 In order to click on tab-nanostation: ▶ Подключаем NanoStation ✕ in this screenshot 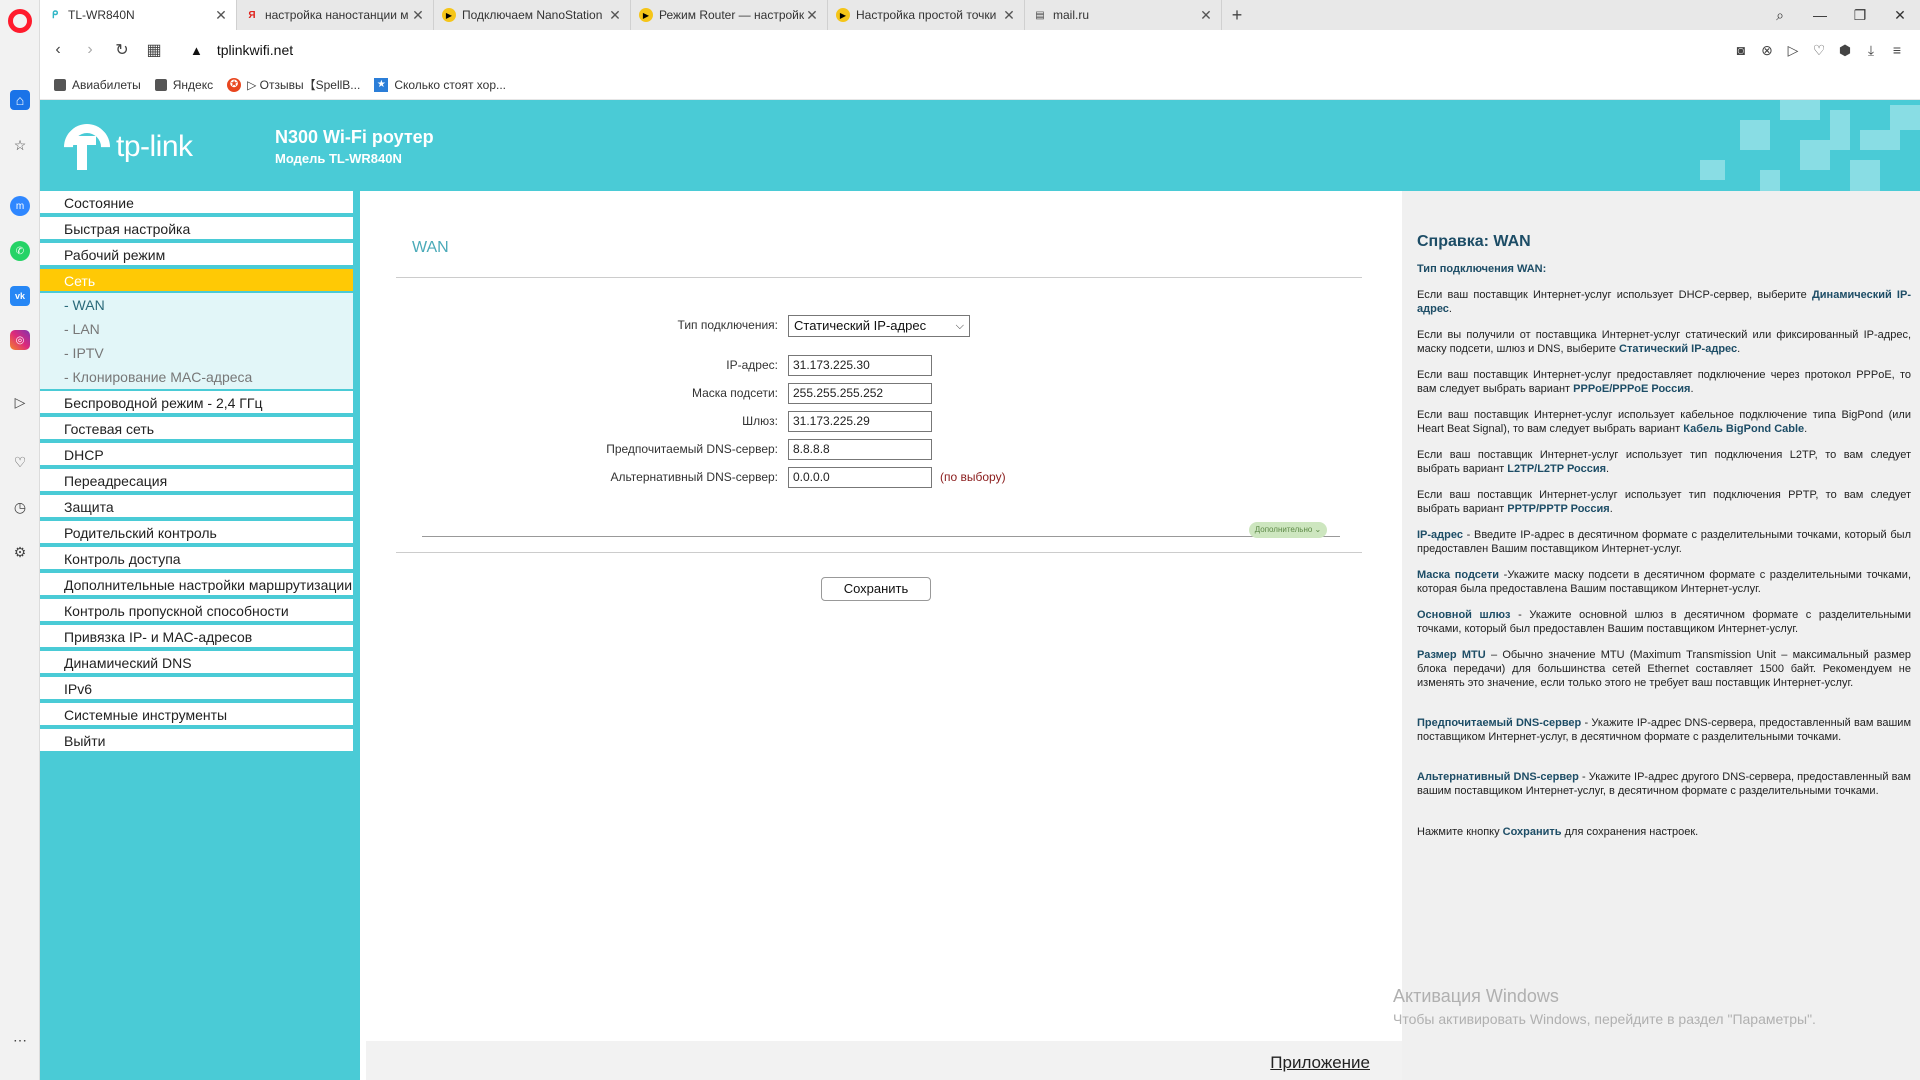, I will do `click(532, 15)`.